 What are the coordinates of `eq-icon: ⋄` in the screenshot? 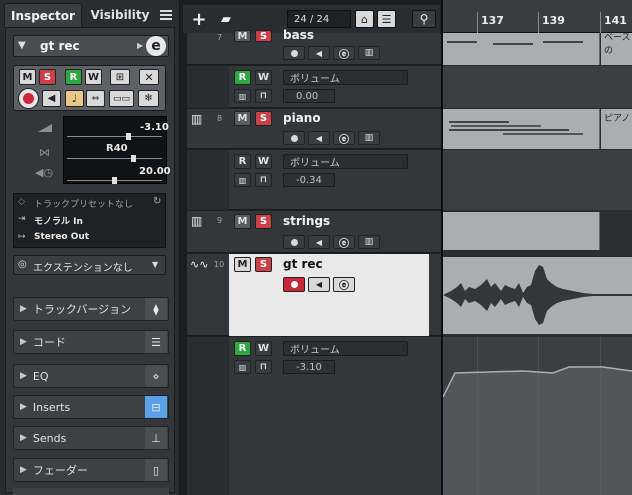 It's located at (156, 376).